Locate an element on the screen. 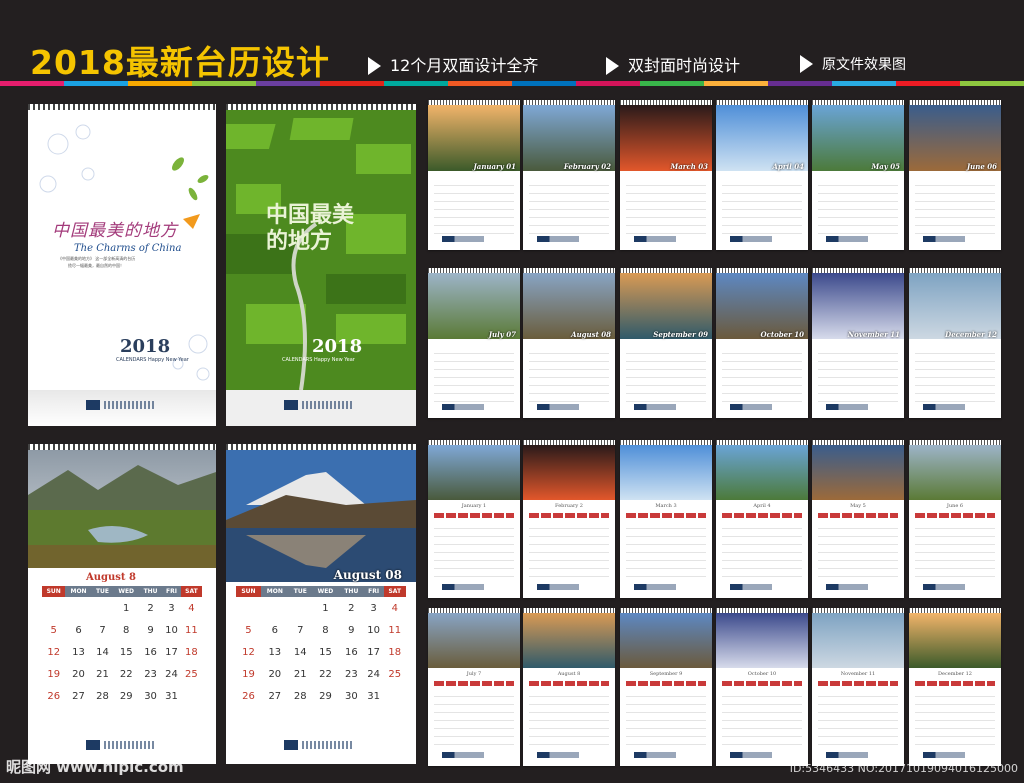 This screenshot has height=783, width=1024. month-card: December 12 is located at coordinates (955, 687).